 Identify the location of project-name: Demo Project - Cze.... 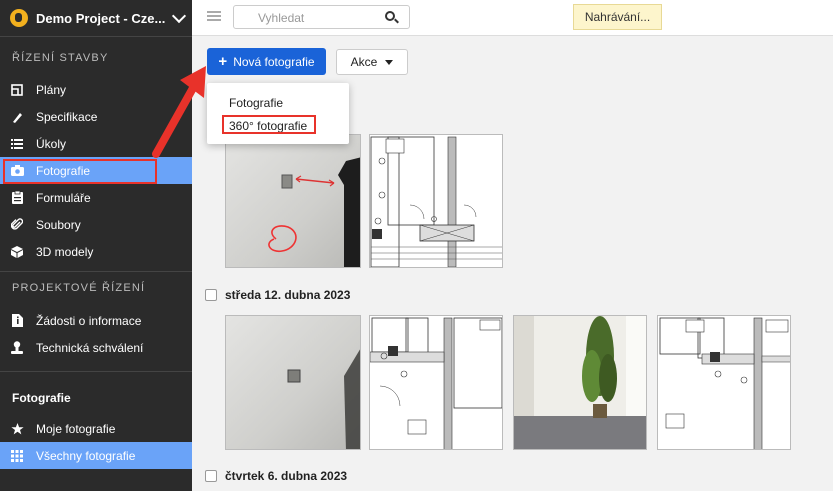
(101, 18).